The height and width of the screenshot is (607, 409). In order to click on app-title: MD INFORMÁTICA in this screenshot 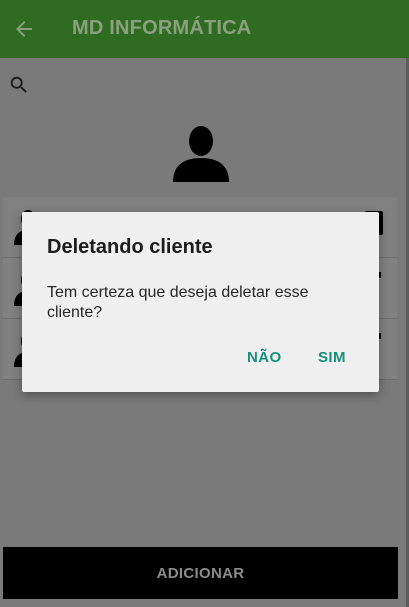, I will do `click(162, 28)`.